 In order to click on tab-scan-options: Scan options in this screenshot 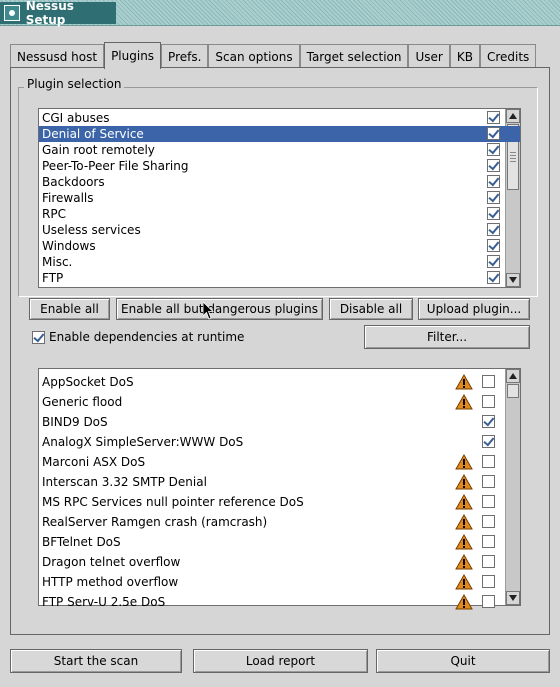, I will do `click(254, 56)`.